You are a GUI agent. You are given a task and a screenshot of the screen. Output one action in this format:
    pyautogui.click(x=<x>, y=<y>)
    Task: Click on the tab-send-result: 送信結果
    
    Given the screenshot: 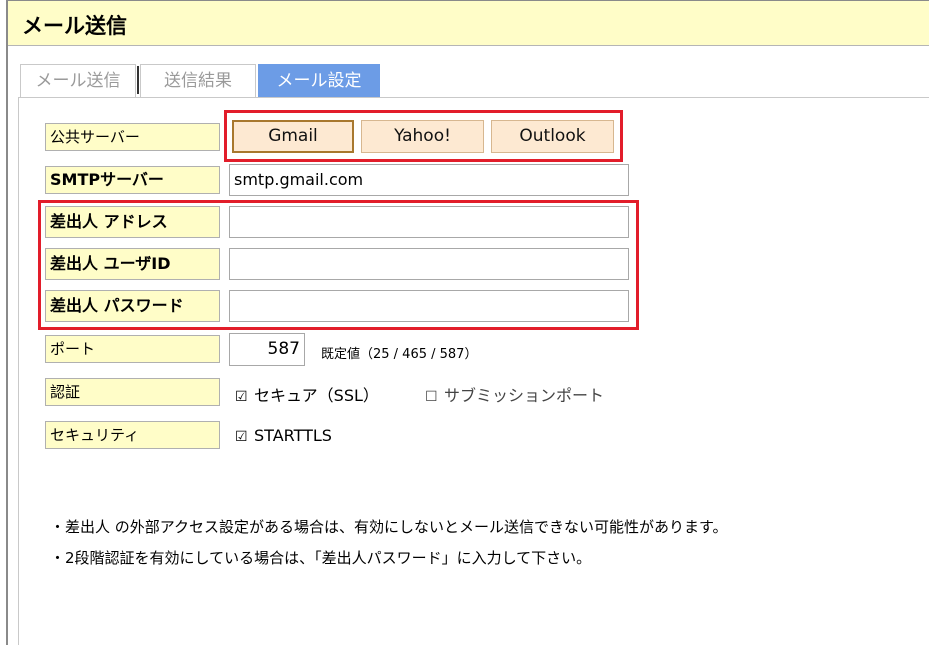 What is the action you would take?
    pyautogui.click(x=198, y=81)
    